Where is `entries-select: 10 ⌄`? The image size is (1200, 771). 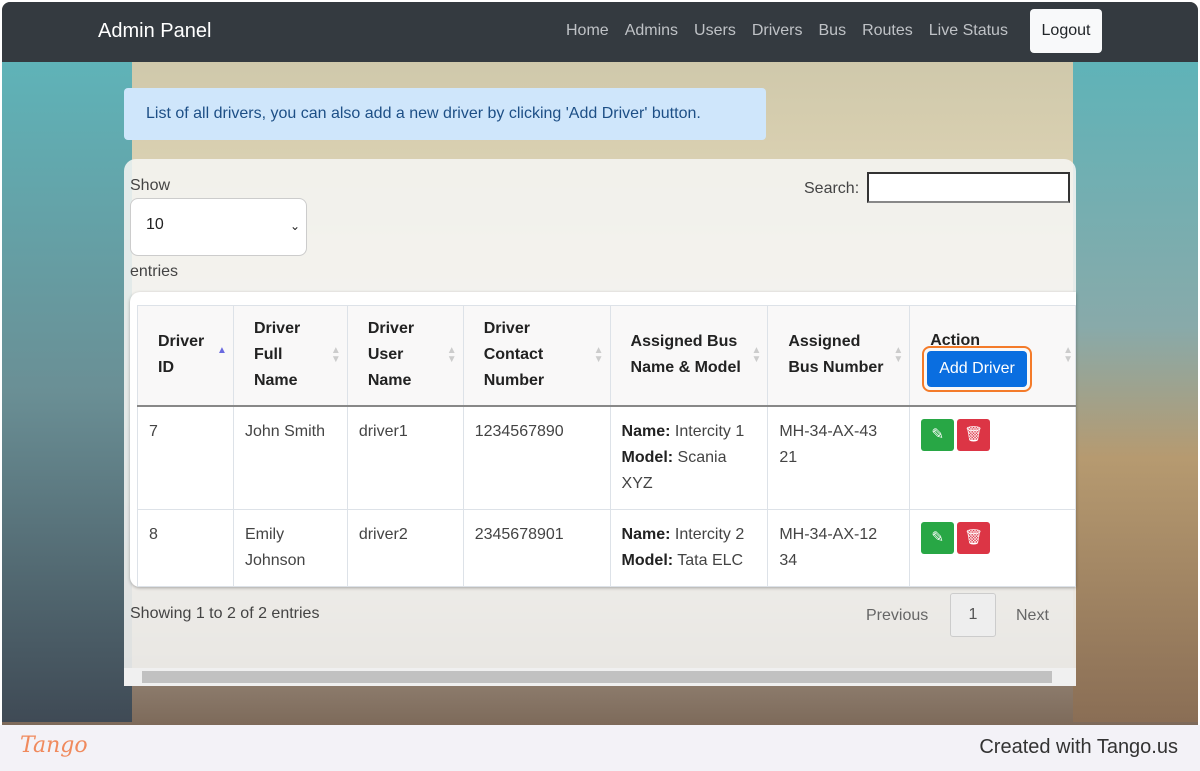 entries-select: 10 ⌄ is located at coordinates (218, 227).